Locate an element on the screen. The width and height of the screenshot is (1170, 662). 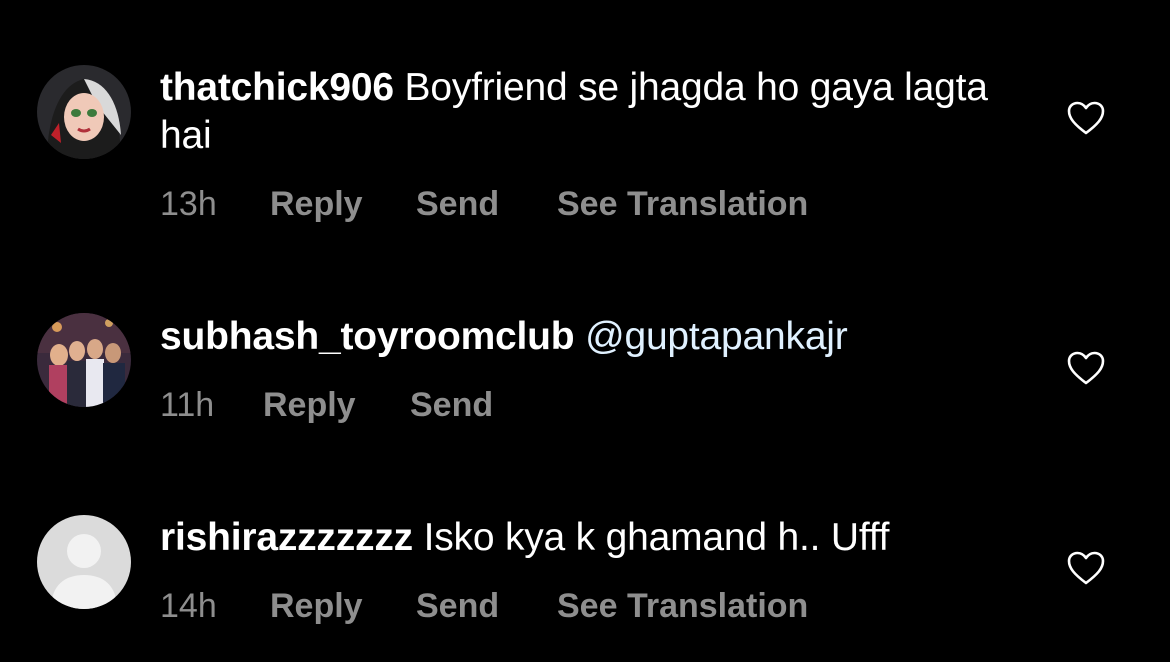
default-avatar-icon is located at coordinates (84, 562).